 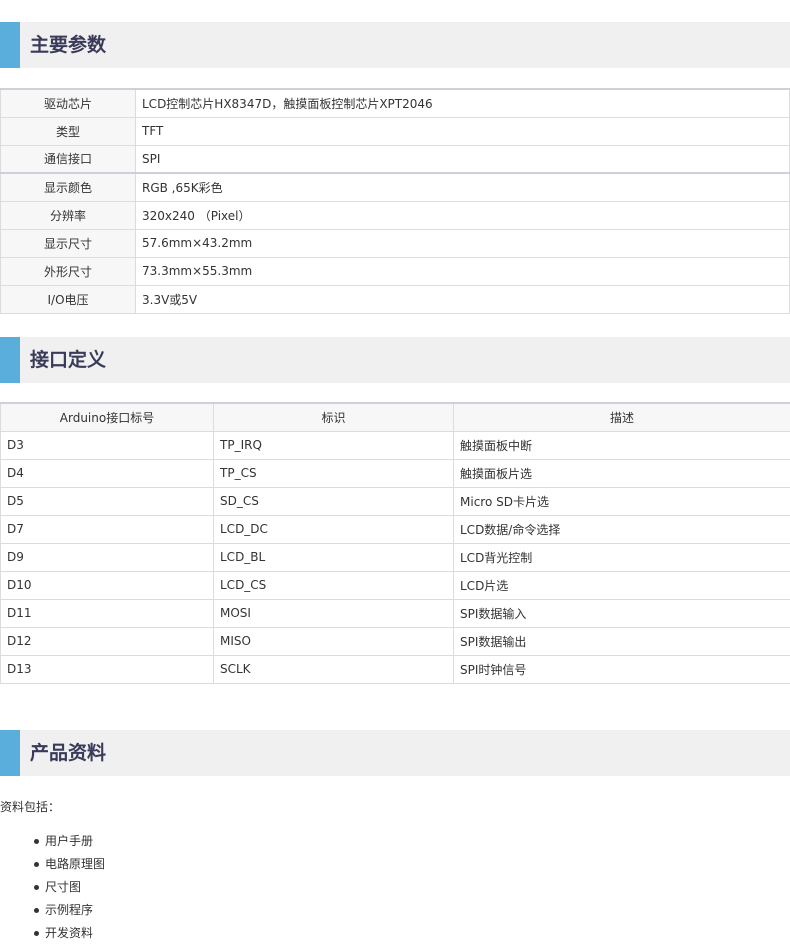 I want to click on signal-cell: SCLK, so click(x=333, y=669).